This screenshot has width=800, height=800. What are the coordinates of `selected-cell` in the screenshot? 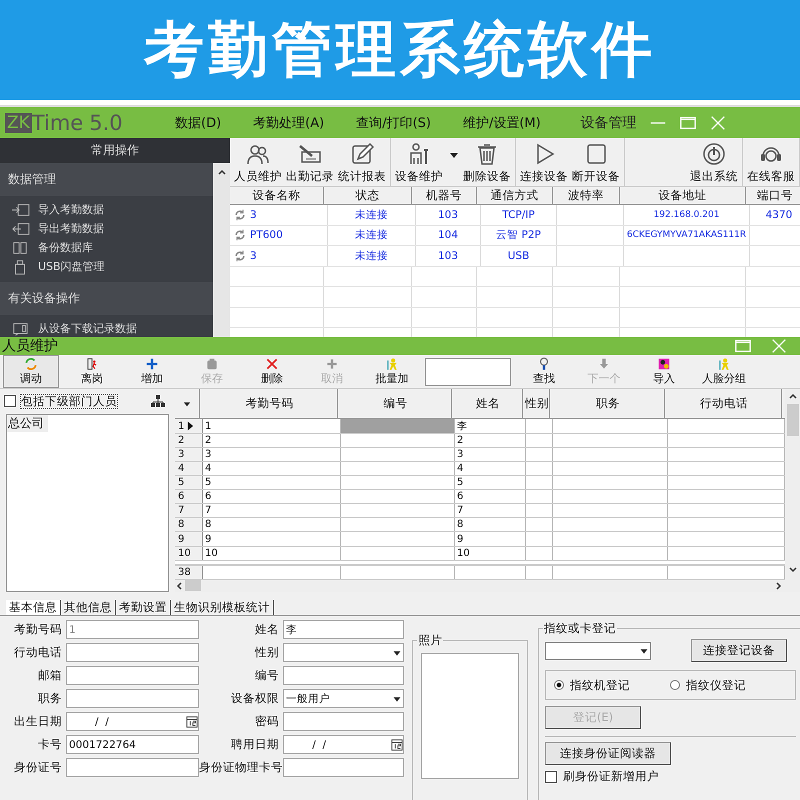 It's located at (398, 426).